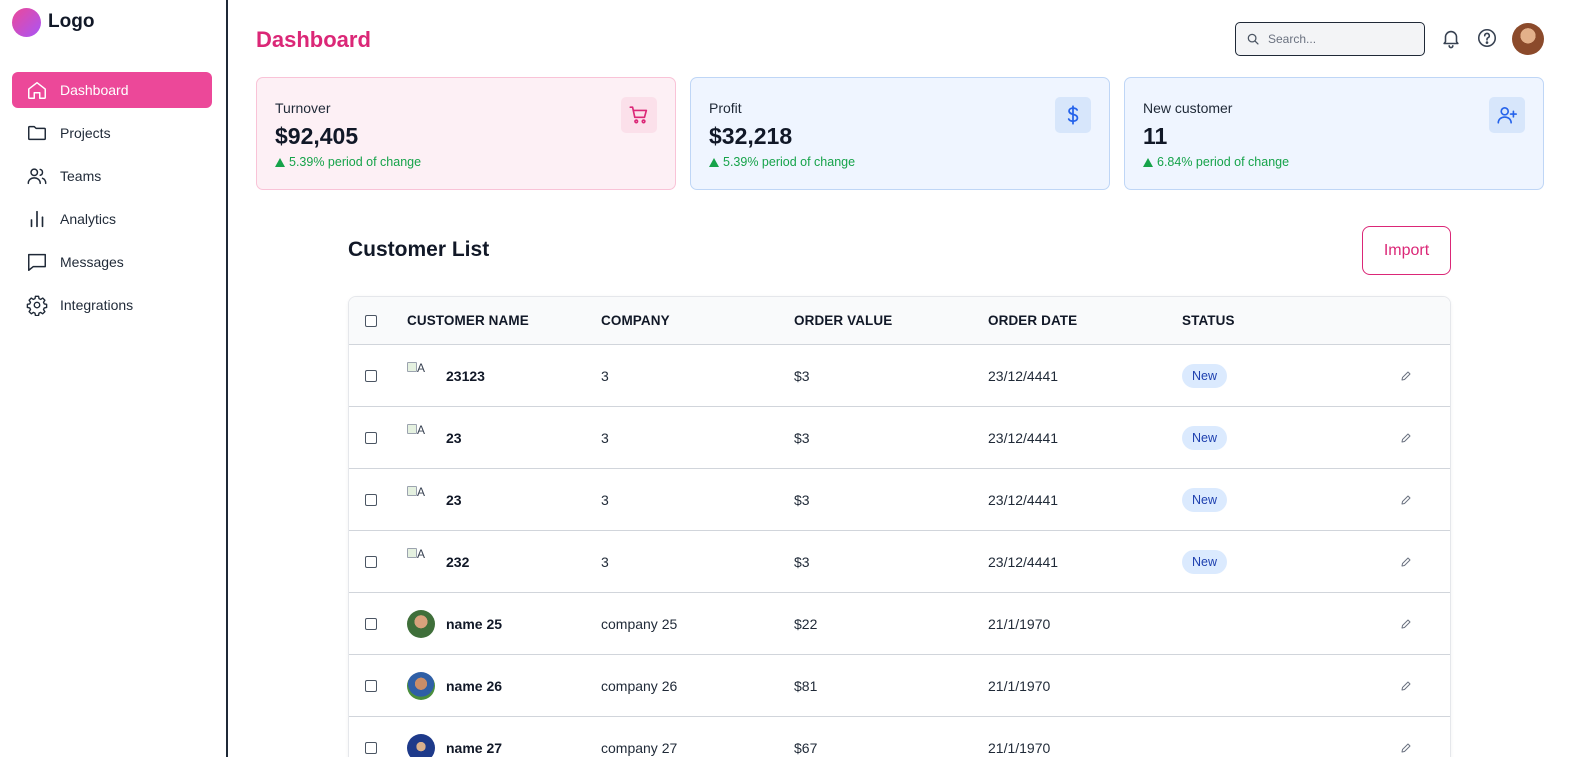  What do you see at coordinates (639, 747) in the screenshot?
I see `company-cell: company 27` at bounding box center [639, 747].